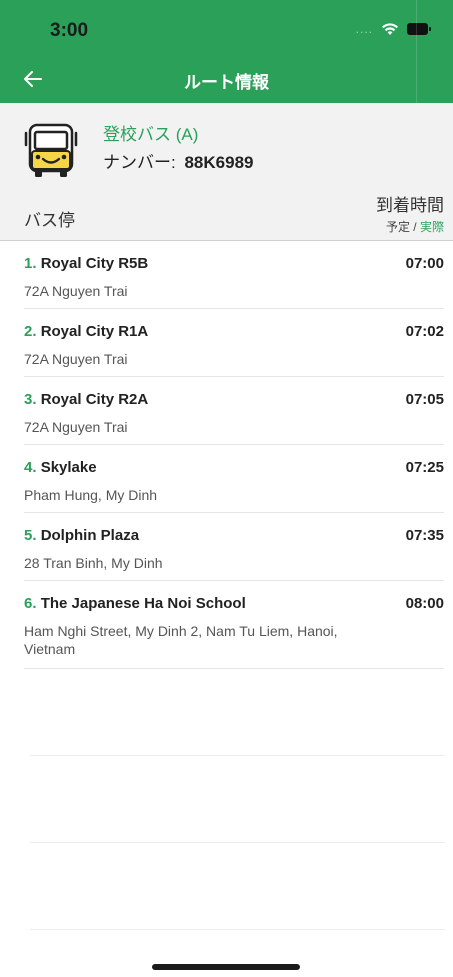 The image size is (453, 977). I want to click on stop-row: 1. Royal City R5B 07:00 72A Nguyen Trai, so click(234, 275).